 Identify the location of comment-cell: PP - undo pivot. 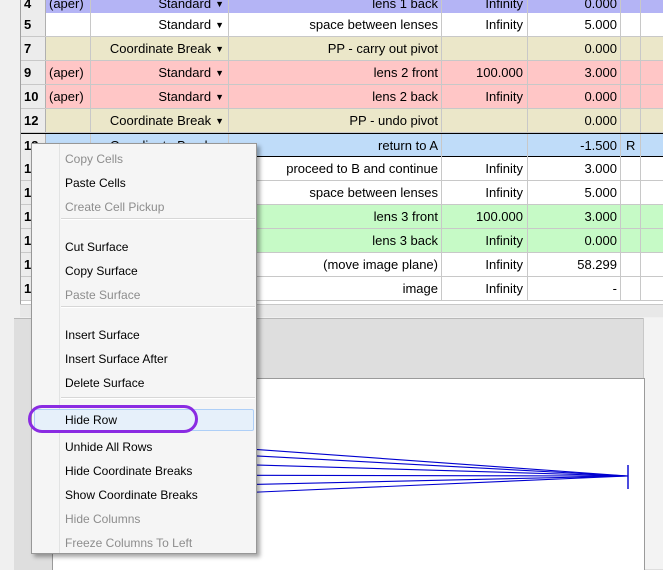
(335, 120).